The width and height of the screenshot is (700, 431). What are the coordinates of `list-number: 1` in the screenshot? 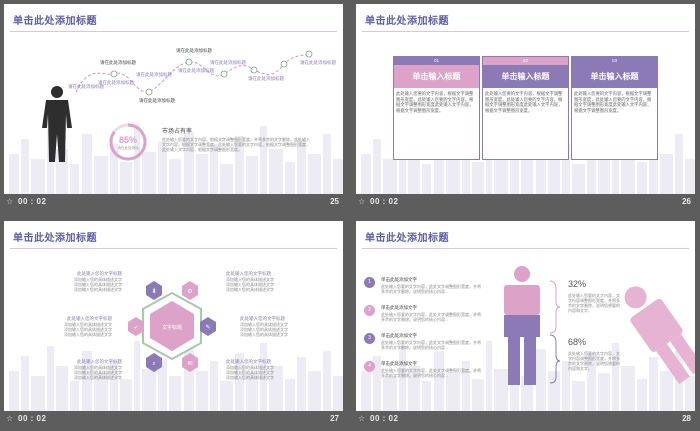 It's located at (369, 282).